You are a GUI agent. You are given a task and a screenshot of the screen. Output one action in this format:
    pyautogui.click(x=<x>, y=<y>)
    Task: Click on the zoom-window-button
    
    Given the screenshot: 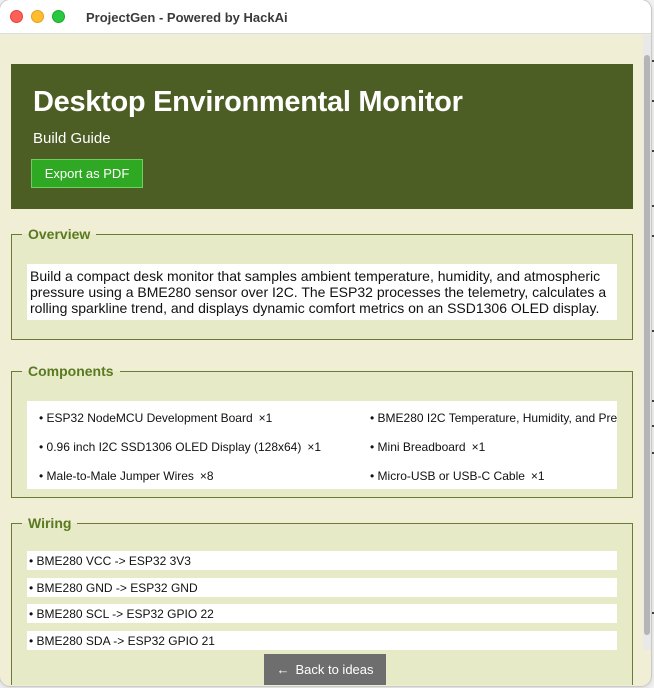 What is the action you would take?
    pyautogui.click(x=58, y=16)
    